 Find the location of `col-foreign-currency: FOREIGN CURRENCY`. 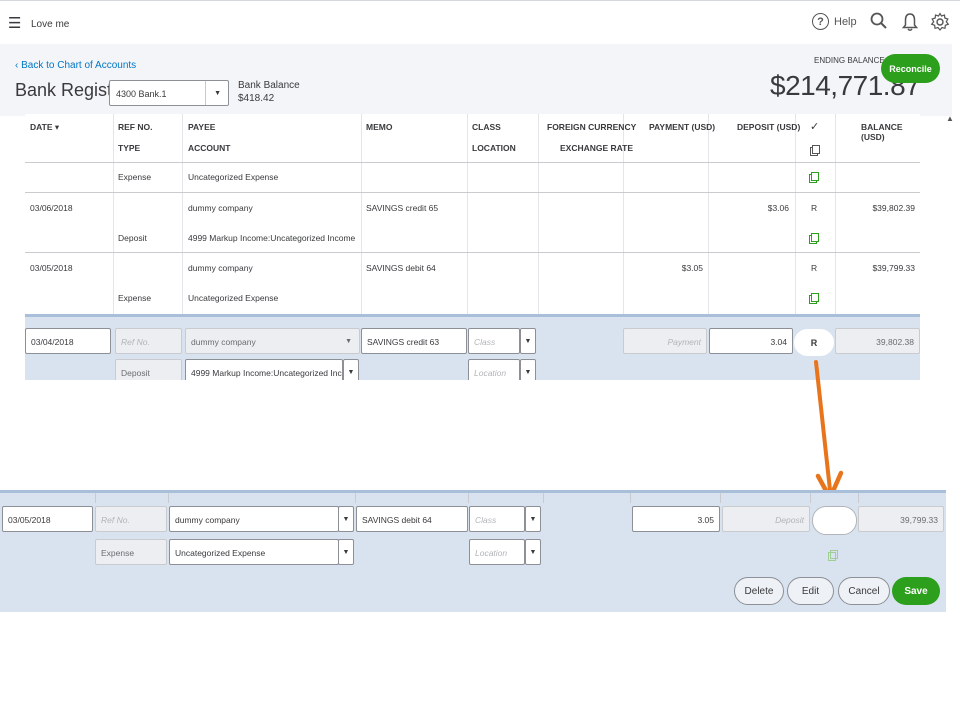

col-foreign-currency: FOREIGN CURRENCY is located at coordinates (591, 127).